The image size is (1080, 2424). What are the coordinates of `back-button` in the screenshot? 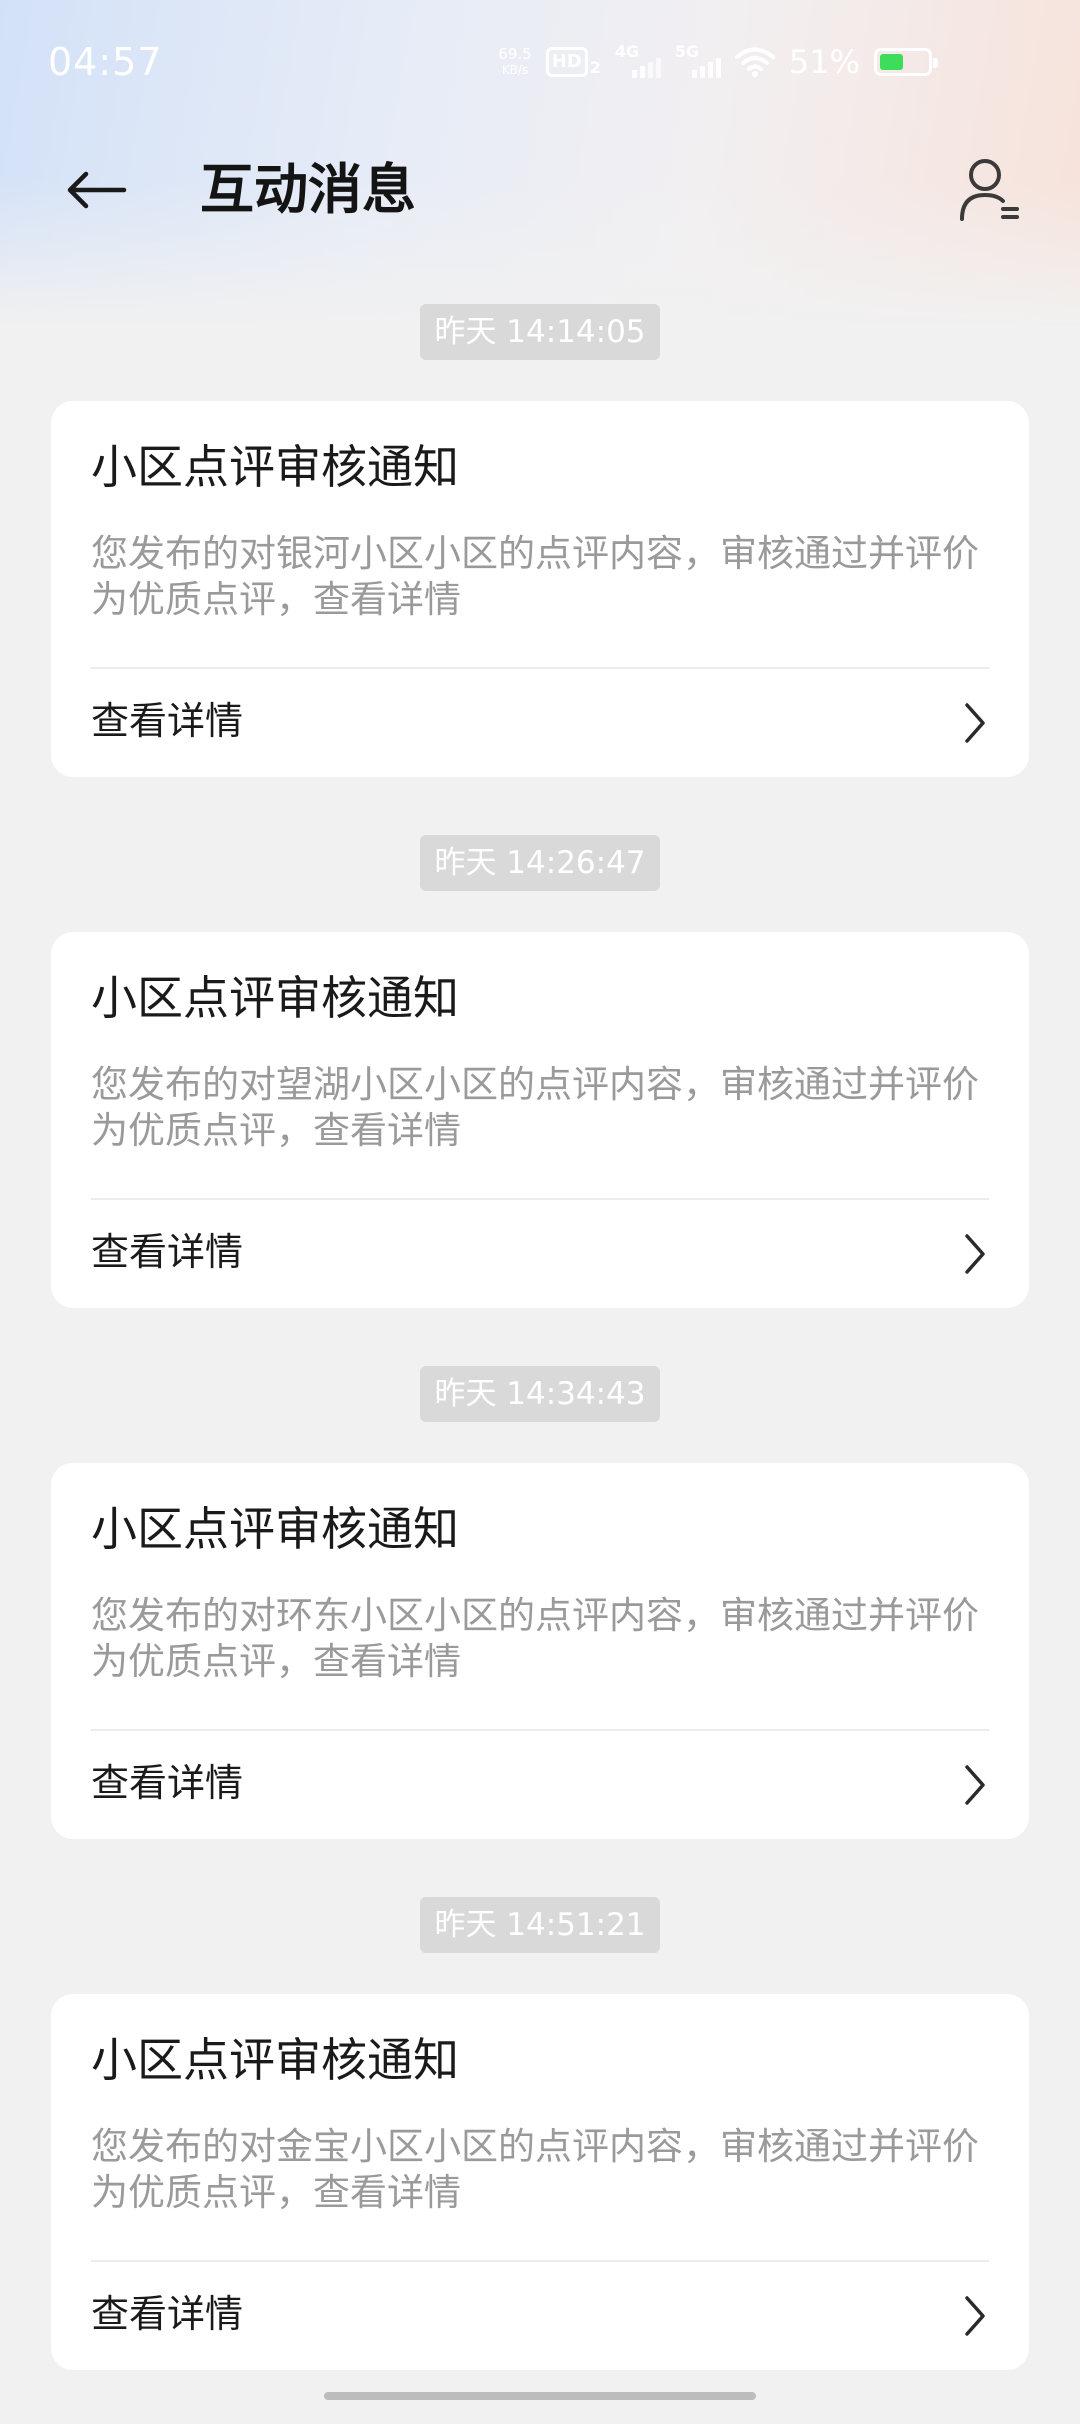 It's located at (96, 190).